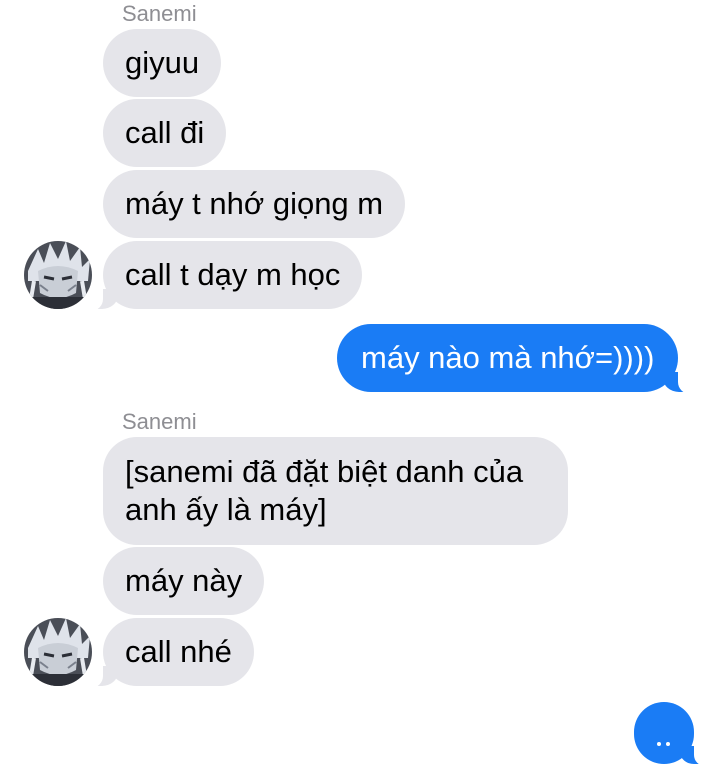 The width and height of the screenshot is (720, 782). What do you see at coordinates (165, 653) in the screenshot?
I see `incoming-message: call nhé` at bounding box center [165, 653].